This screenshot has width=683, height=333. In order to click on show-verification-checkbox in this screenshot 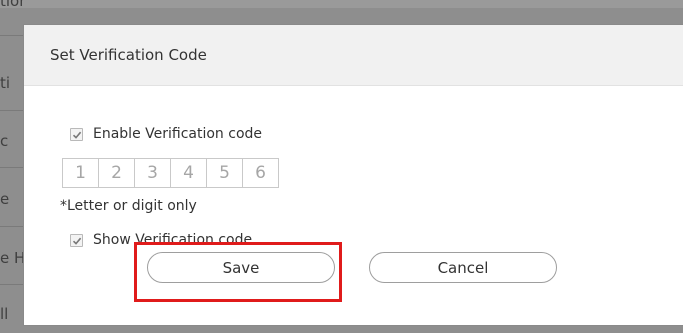, I will do `click(76, 240)`.